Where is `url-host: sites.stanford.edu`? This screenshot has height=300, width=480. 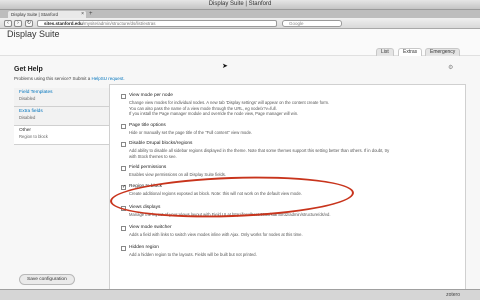
url-host: sites.stanford.edu is located at coordinates (63, 23).